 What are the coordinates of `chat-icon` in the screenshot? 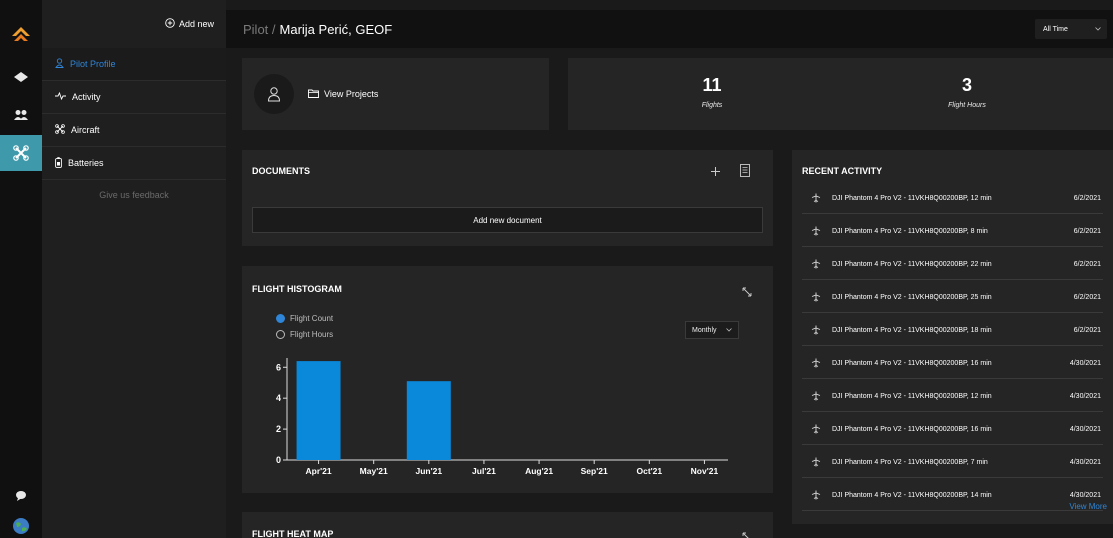 It's located at (21, 496).